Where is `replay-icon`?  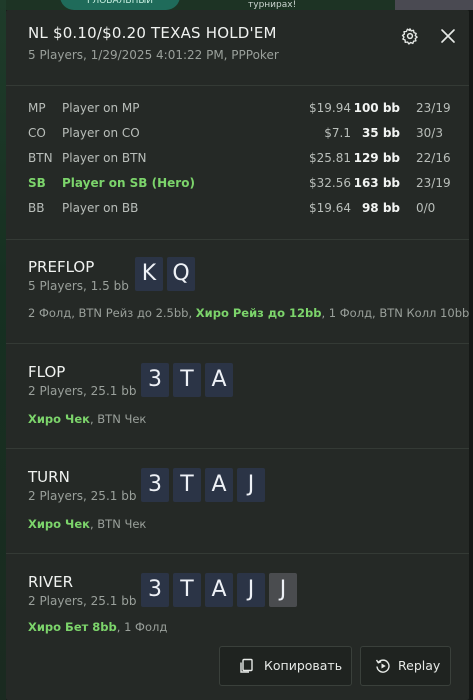
replay-icon is located at coordinates (382, 666).